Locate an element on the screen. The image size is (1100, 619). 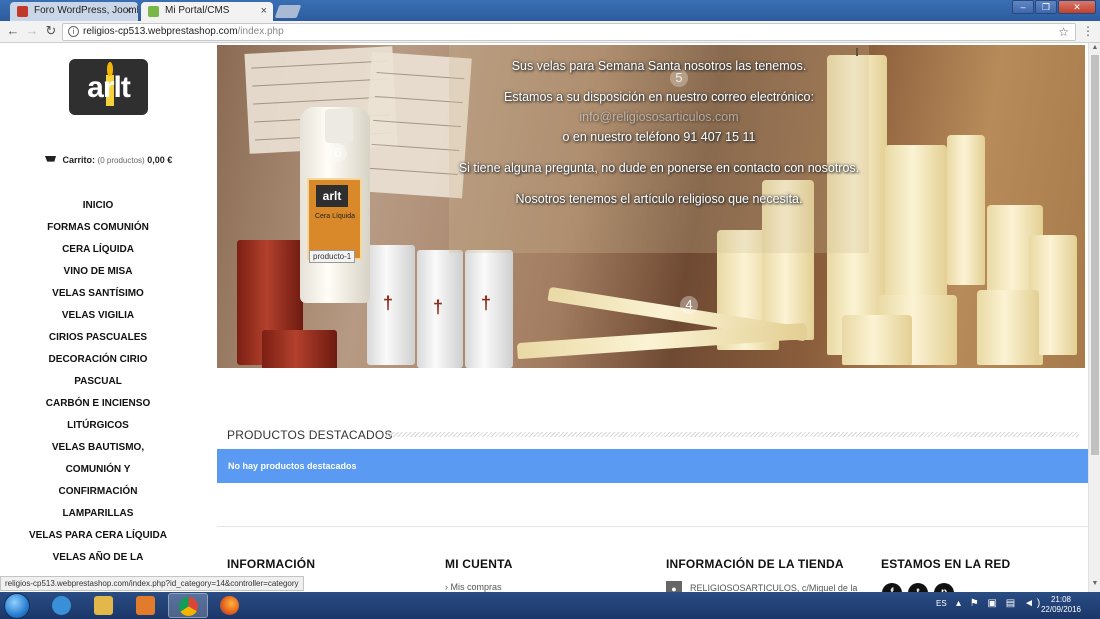
chrome-icon is located at coordinates (188, 606).